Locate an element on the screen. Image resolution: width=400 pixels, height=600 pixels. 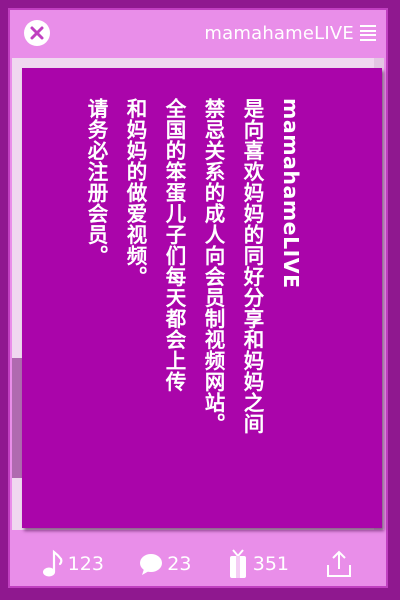
gift-bag-icon is located at coordinates (237, 563).